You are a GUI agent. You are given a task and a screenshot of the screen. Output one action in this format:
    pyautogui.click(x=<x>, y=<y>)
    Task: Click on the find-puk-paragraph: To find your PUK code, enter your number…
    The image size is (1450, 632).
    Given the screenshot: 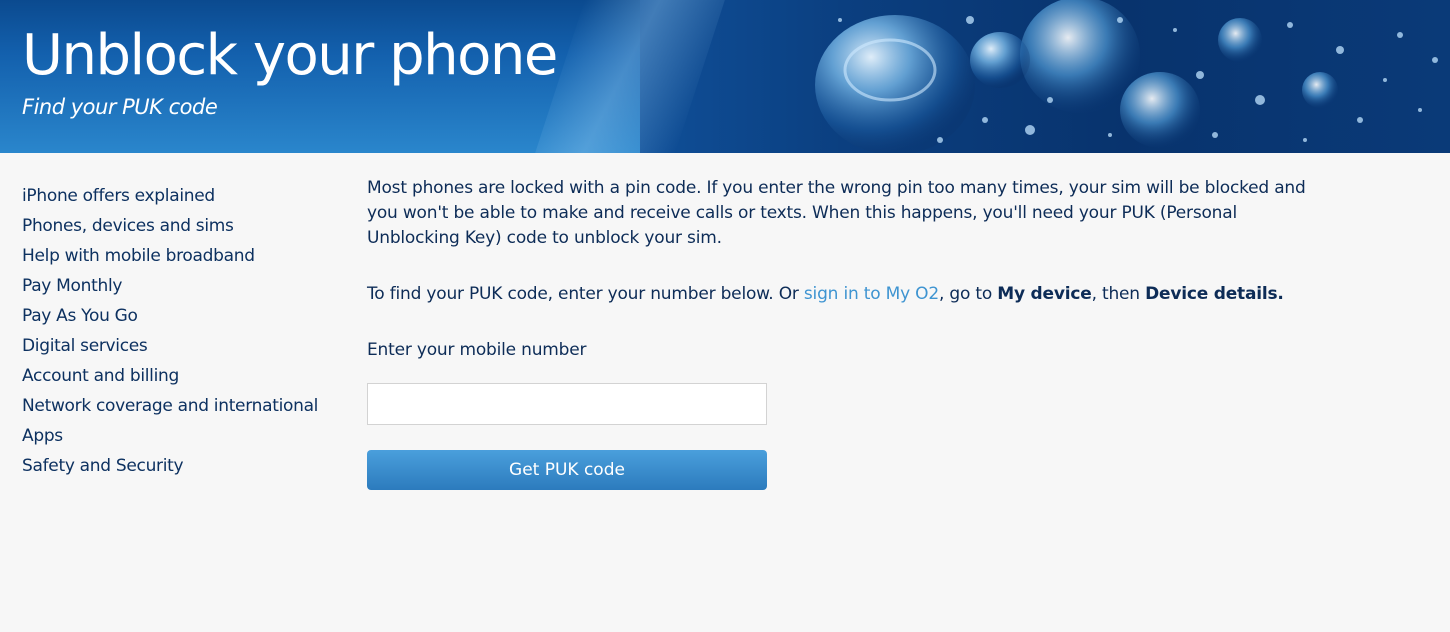 What is the action you would take?
    pyautogui.click(x=849, y=294)
    